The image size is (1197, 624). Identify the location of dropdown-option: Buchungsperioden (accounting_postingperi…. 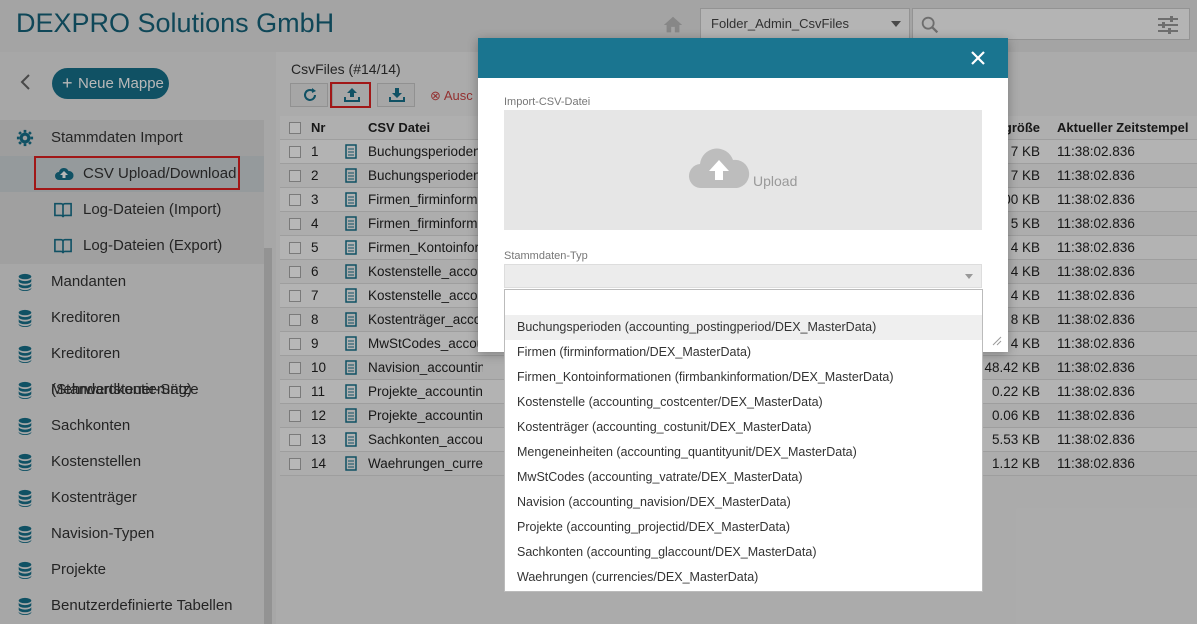
(743, 327).